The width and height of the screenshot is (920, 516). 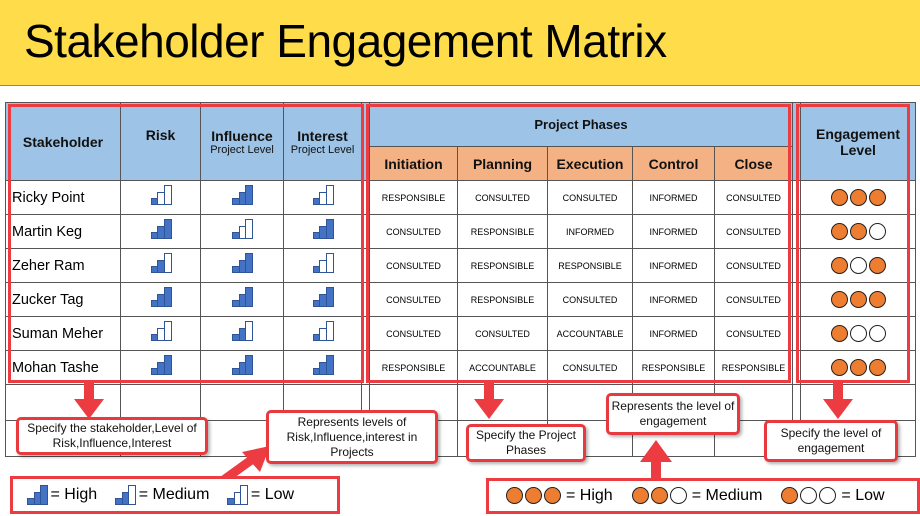 I want to click on header-phase-initiation: Initiation, so click(x=413, y=163).